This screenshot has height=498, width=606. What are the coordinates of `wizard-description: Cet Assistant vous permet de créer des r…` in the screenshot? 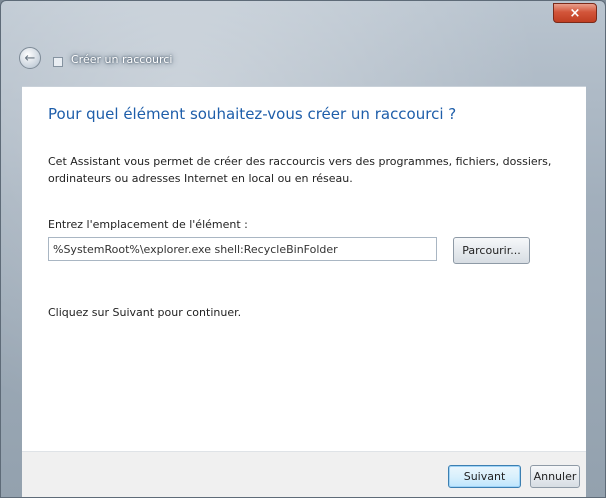 It's located at (300, 170).